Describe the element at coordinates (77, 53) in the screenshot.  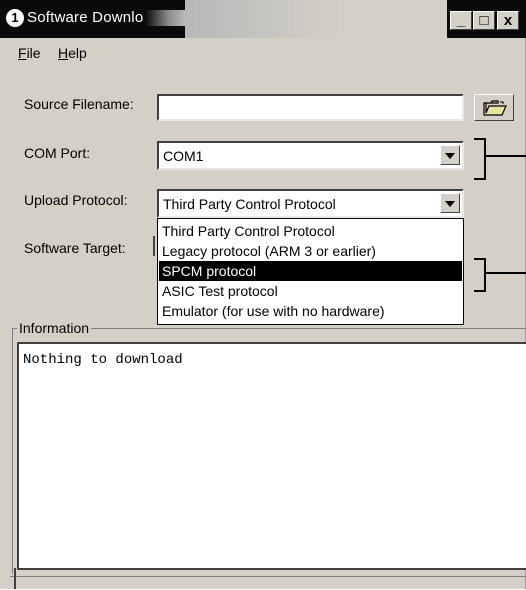
I see `menu-help-label: elp` at that location.